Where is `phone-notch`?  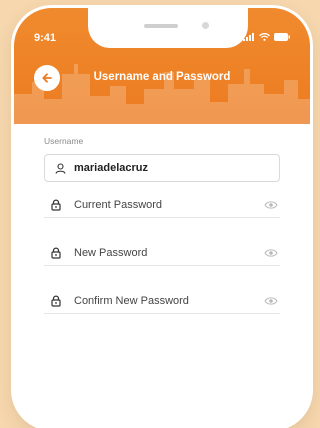
phone-notch is located at coordinates (168, 28).